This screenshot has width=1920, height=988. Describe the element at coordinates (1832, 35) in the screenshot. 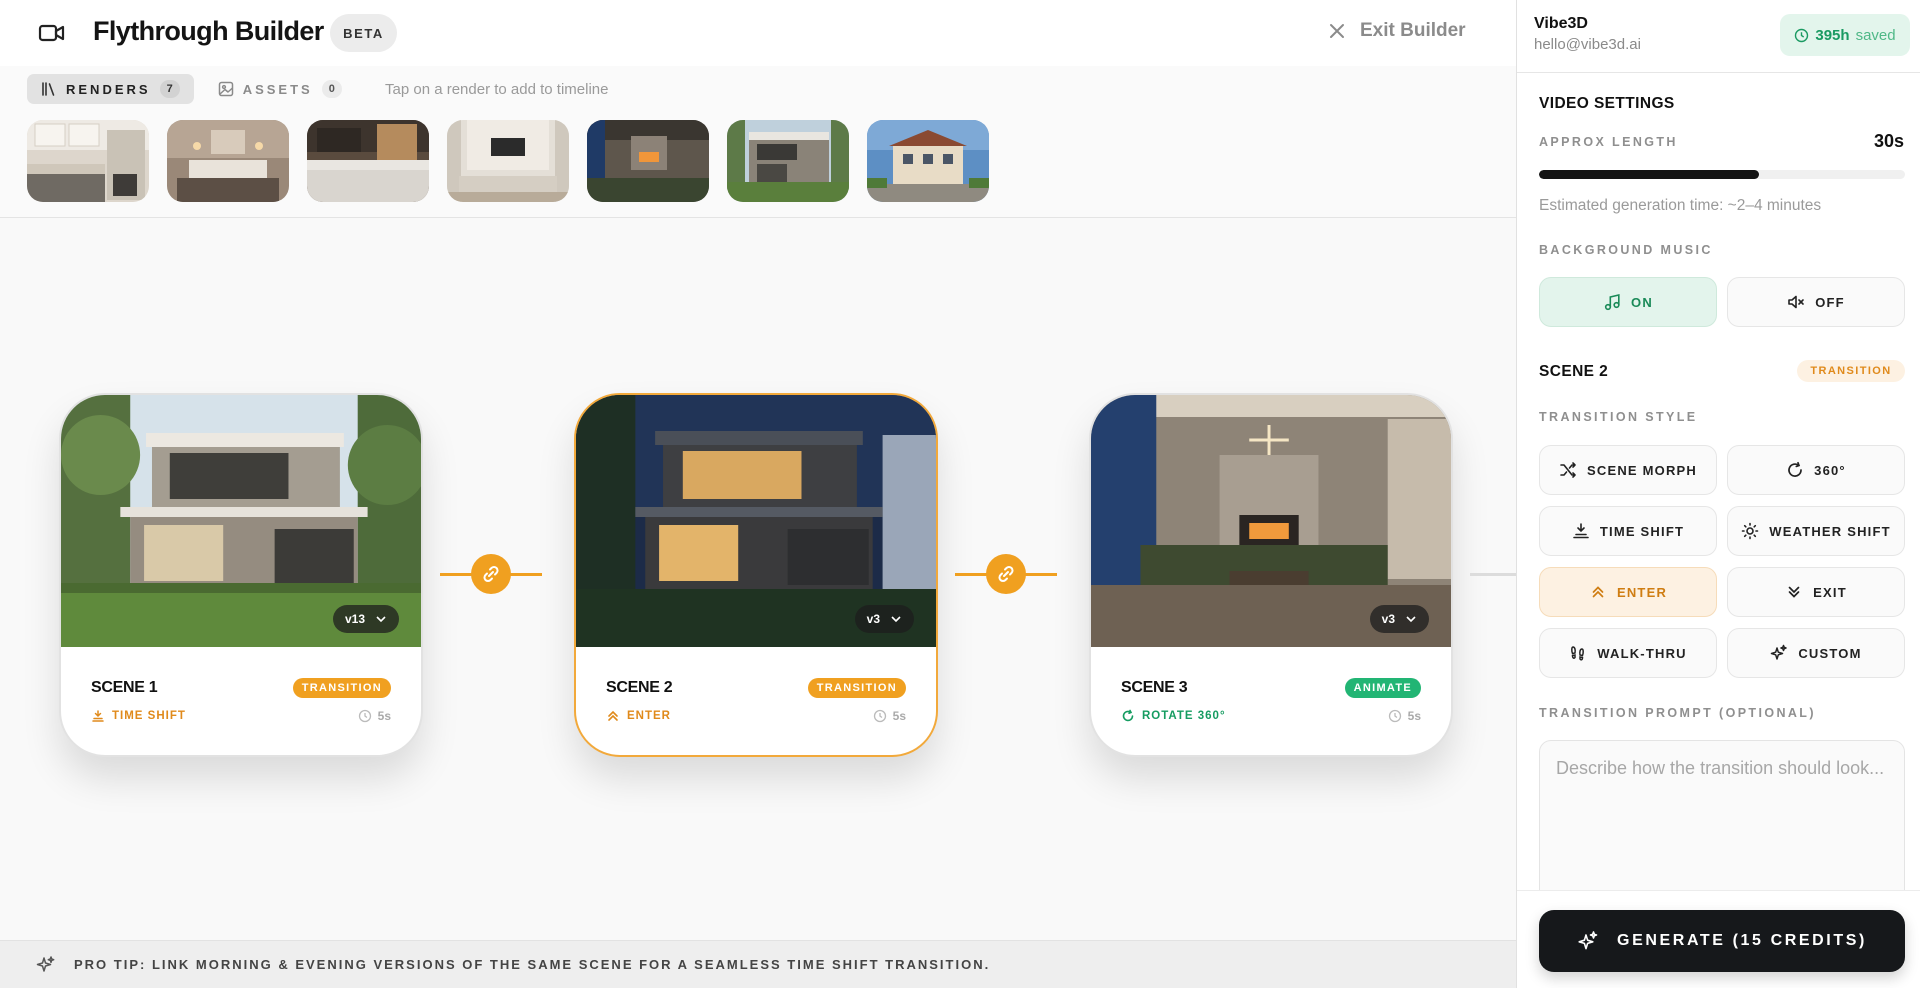

I see `time-saved-value: 395h` at that location.